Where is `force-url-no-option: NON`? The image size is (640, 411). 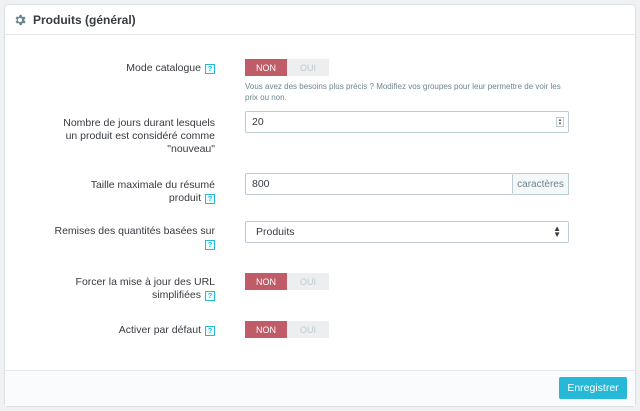
force-url-no-option: NON is located at coordinates (266, 281).